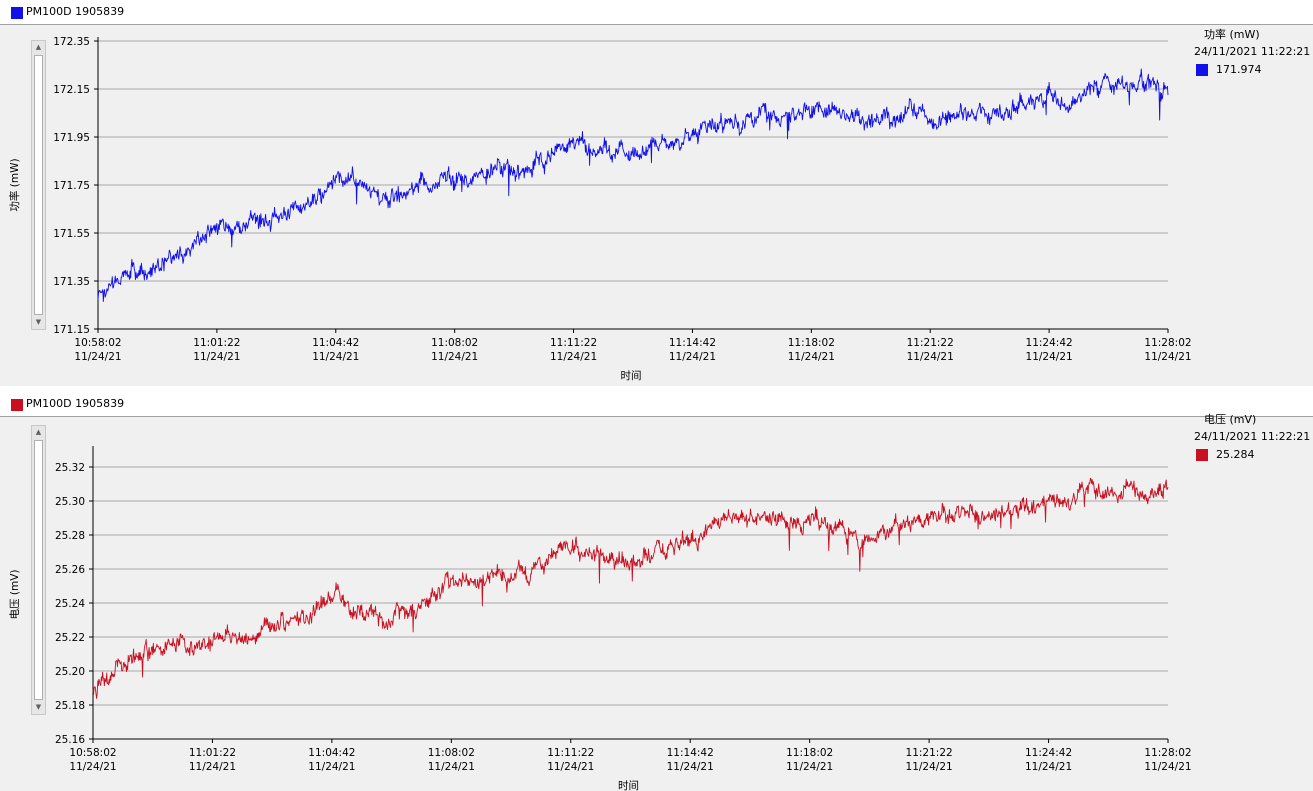  I want to click on legend-value: 25.284, so click(1235, 454).